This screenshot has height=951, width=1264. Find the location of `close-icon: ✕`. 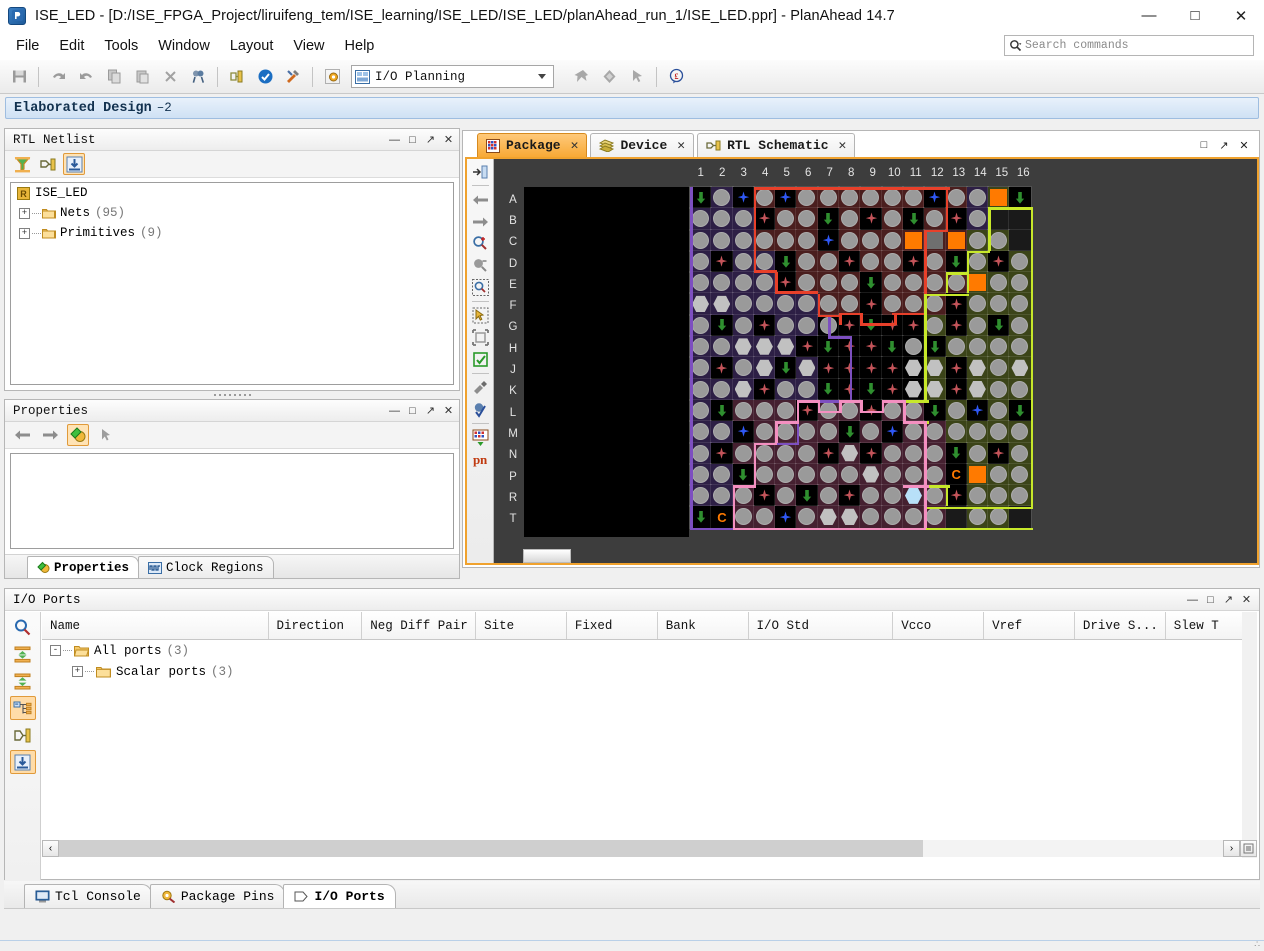

close-icon: ✕ is located at coordinates (843, 145).